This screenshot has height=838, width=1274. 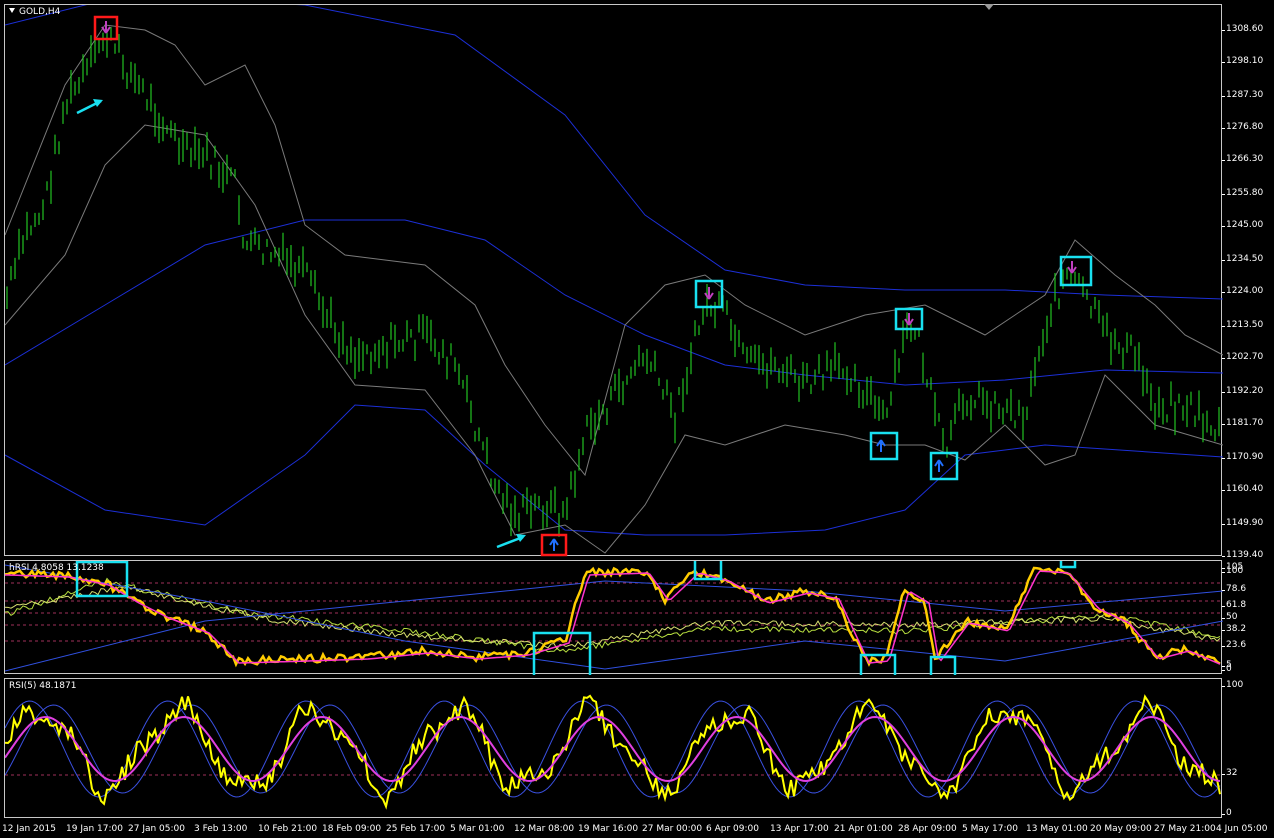 I want to click on time-tick-label: 19 Jan 17:00, so click(x=94, y=829).